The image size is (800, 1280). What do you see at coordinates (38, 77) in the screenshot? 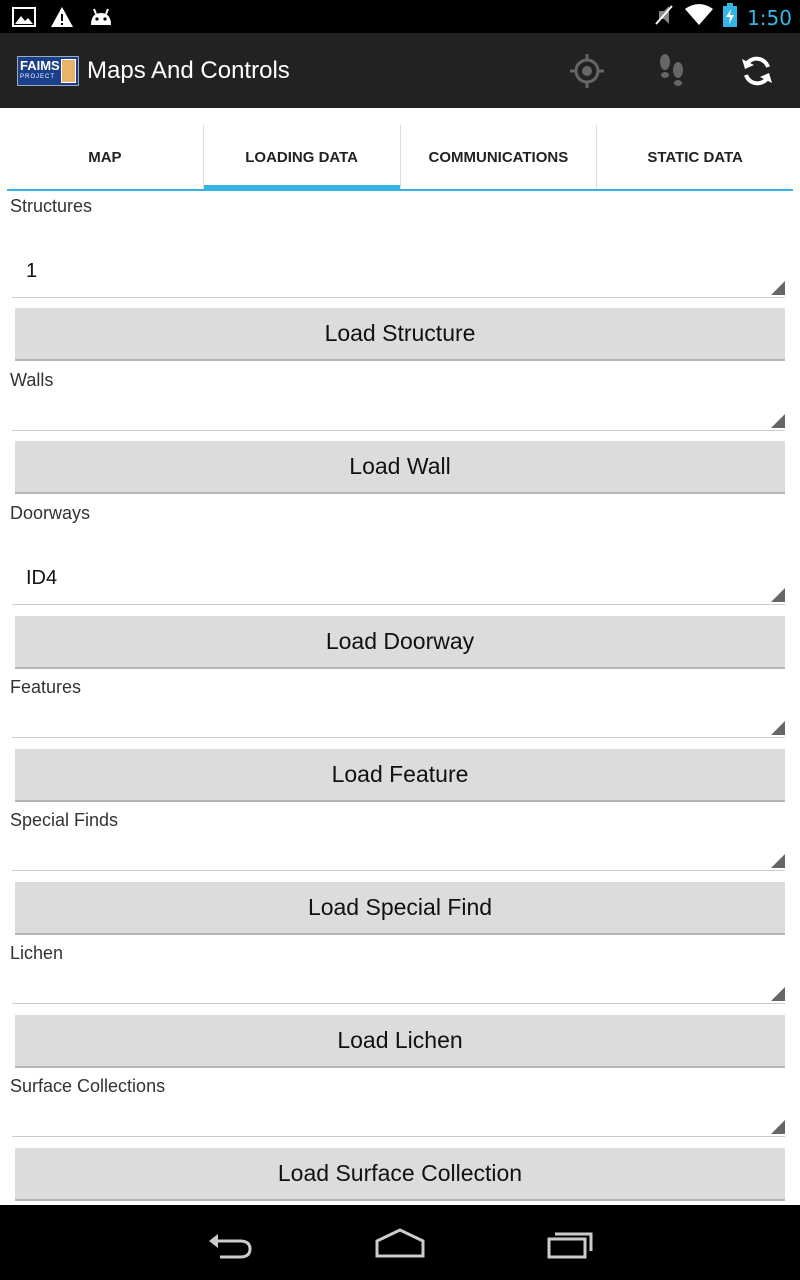
I see `logo-subtext: PROJECT` at bounding box center [38, 77].